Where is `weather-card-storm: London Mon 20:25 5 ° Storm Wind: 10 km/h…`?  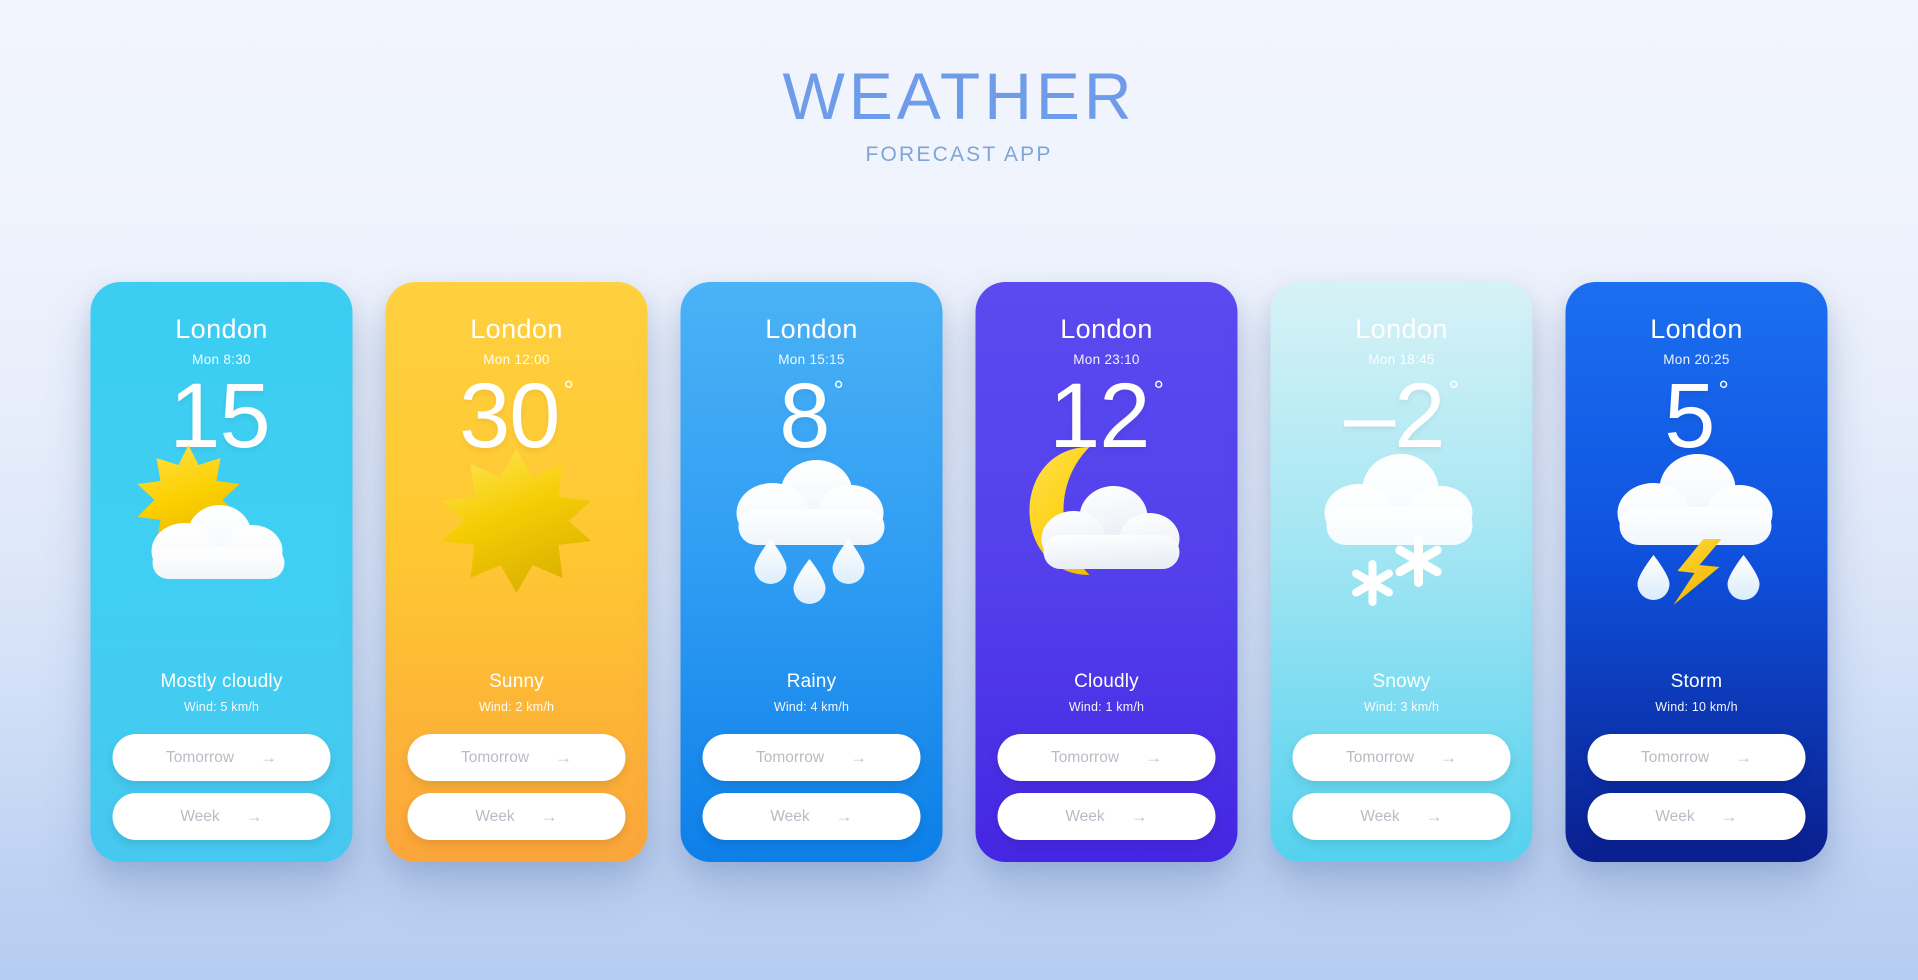
weather-card-storm: London Mon 20:25 5 ° Storm Wind: 10 km/h… is located at coordinates (1696, 572).